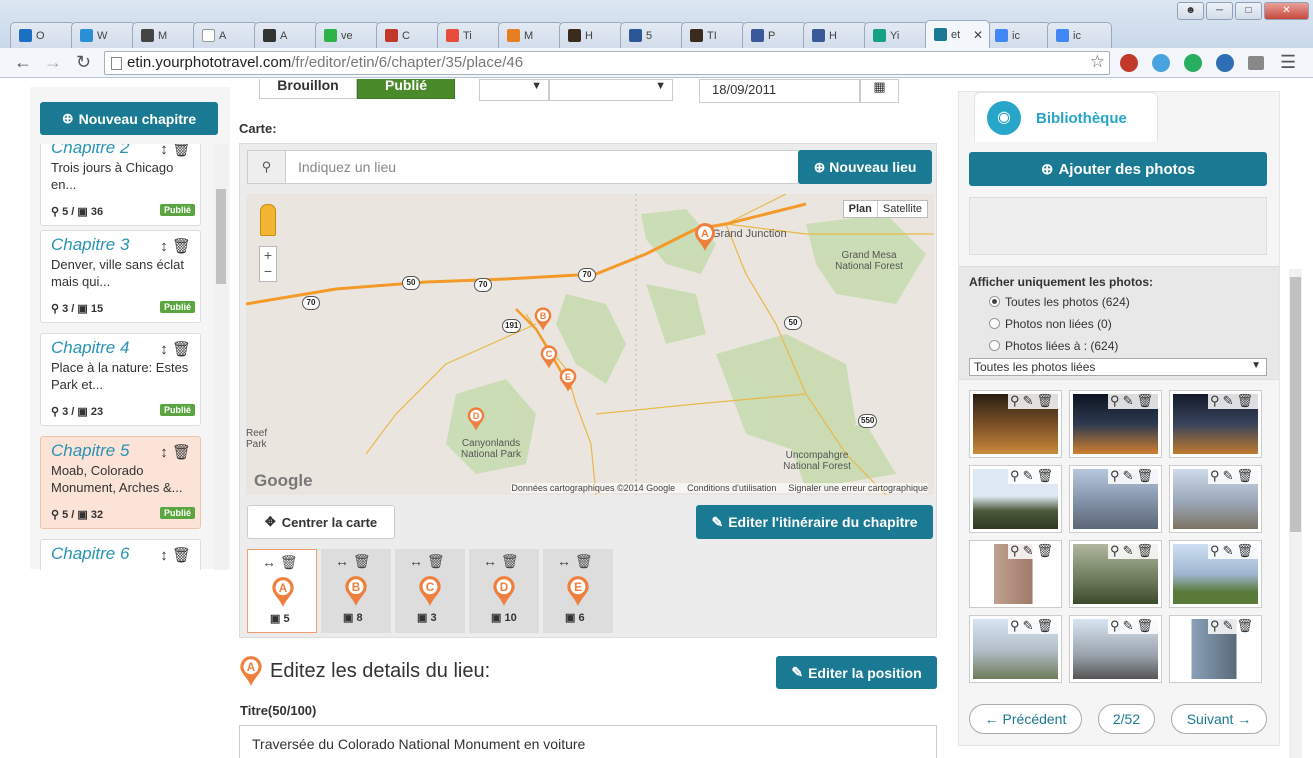  Describe the element at coordinates (1256, 63) in the screenshot. I see `cast-icon` at that location.